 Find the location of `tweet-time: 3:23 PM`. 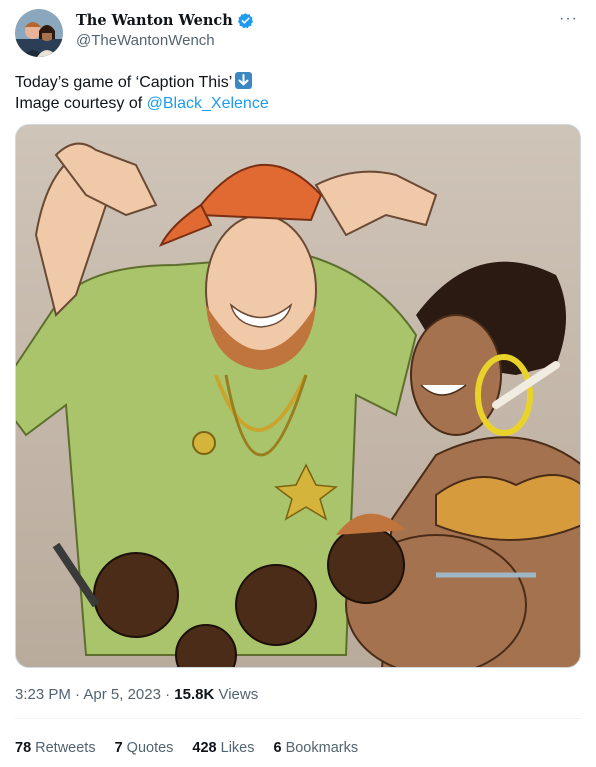

tweet-time: 3:23 PM is located at coordinates (43, 694).